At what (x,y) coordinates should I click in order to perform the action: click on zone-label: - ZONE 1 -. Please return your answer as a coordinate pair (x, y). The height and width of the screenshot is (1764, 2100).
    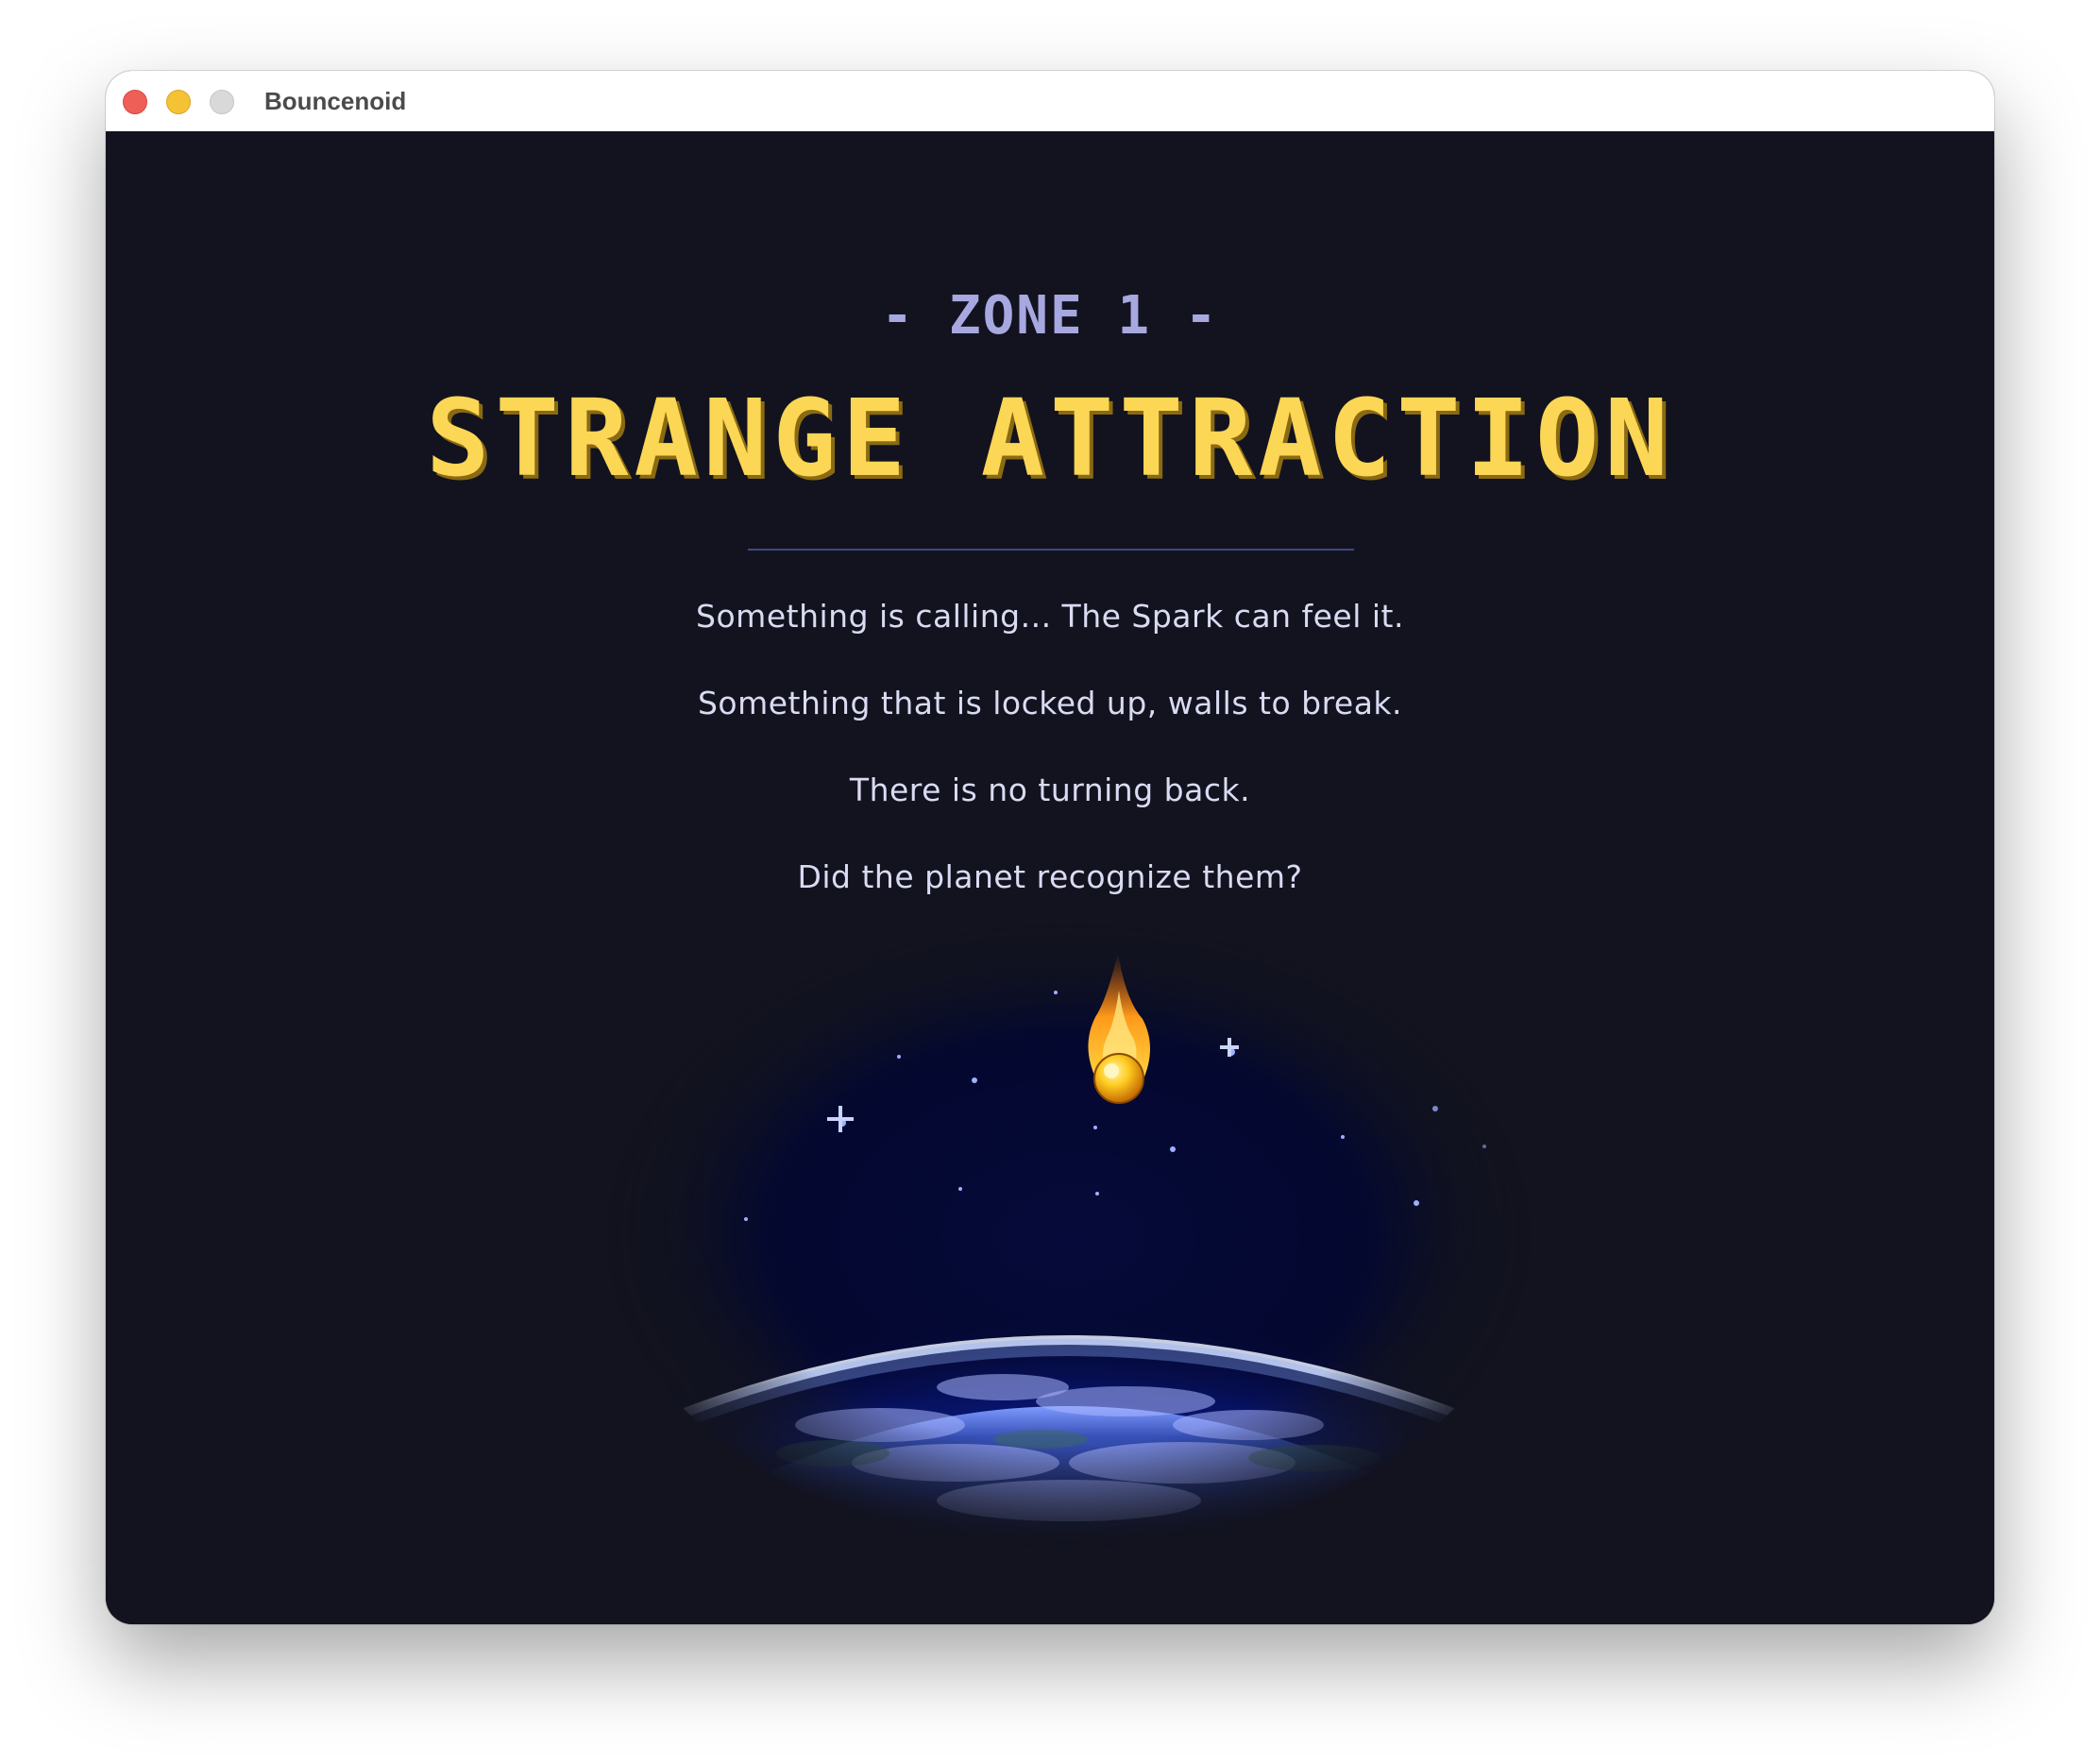
    Looking at the image, I should click on (1050, 316).